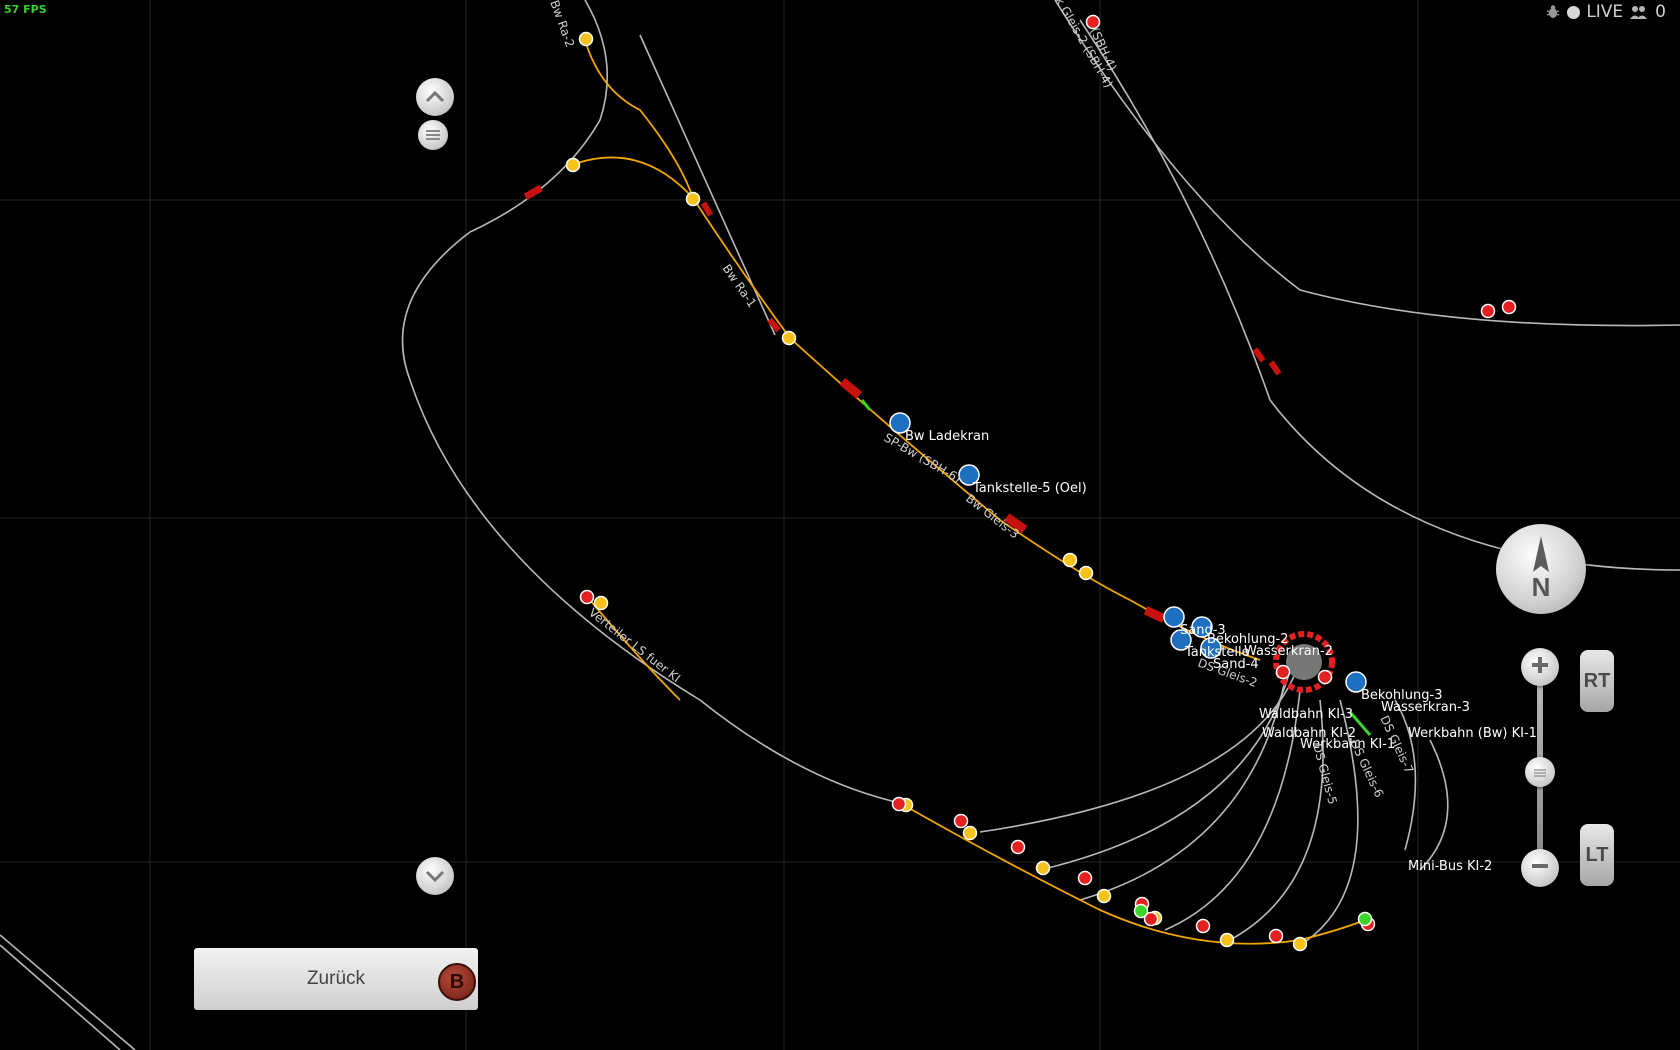 The height and width of the screenshot is (1050, 1680). I want to click on b-button-icon: B, so click(457, 982).